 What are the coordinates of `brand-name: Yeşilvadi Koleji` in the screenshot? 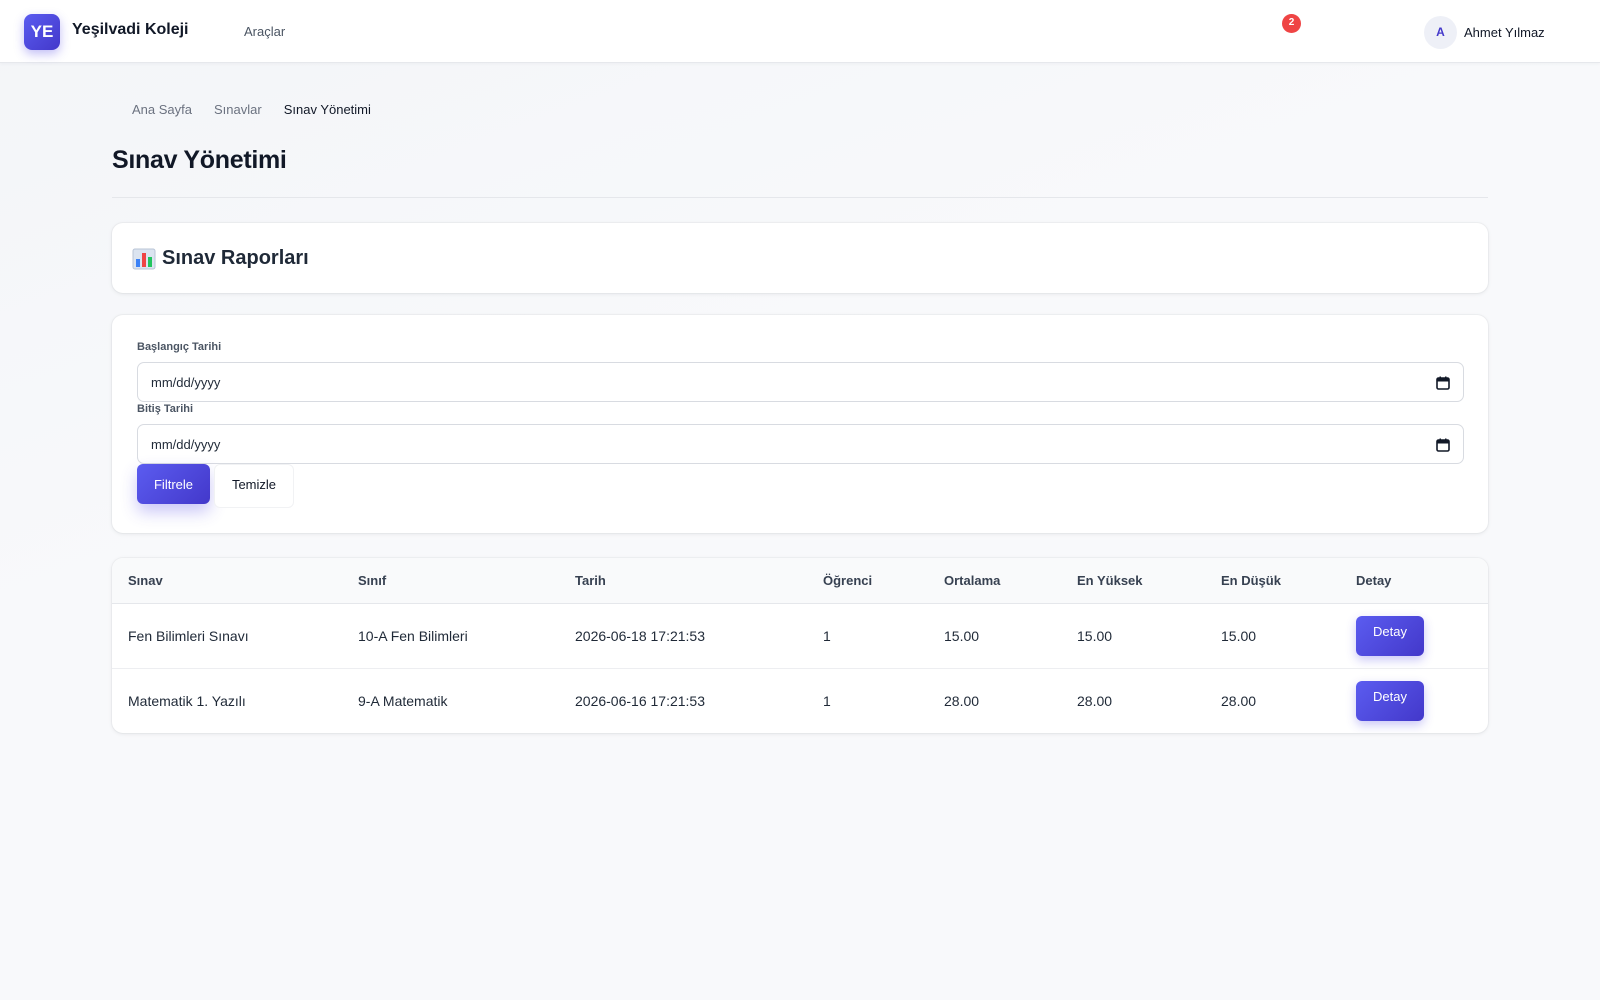 It's located at (130, 30).